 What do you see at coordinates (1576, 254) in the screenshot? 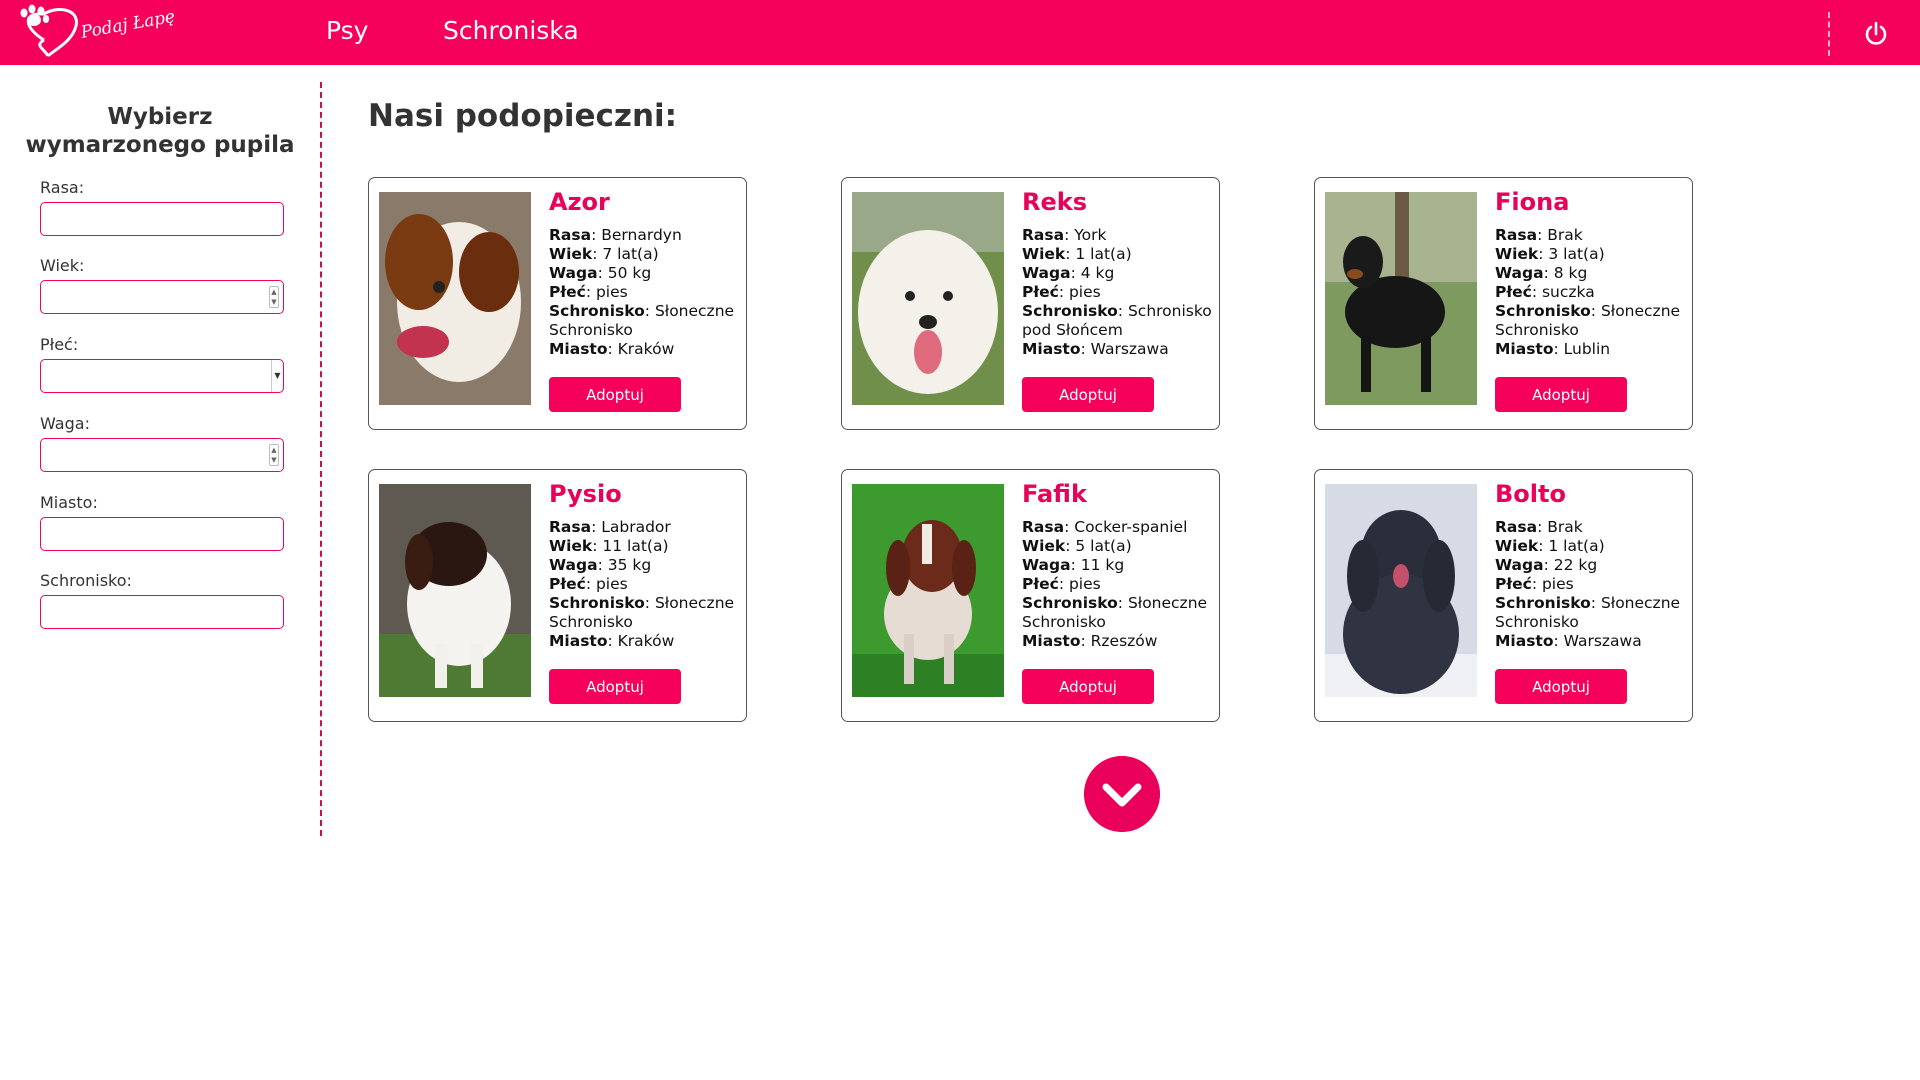
I see `dog-wiek: 3 lat(a)` at bounding box center [1576, 254].